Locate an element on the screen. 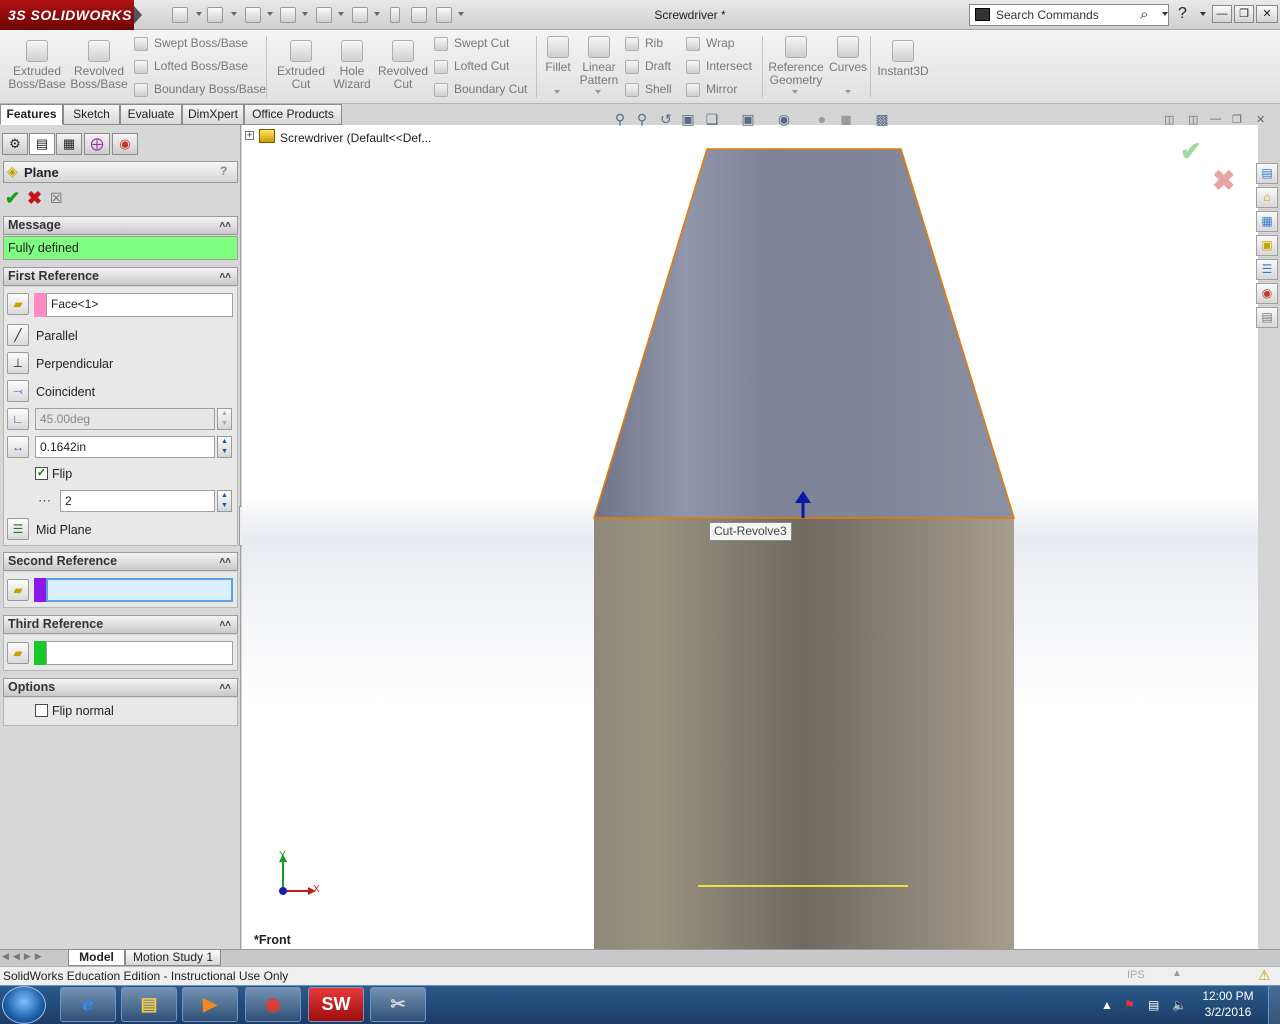 Image resolution: width=1280 pixels, height=1024 pixels. rebuild-icon is located at coordinates (395, 15).